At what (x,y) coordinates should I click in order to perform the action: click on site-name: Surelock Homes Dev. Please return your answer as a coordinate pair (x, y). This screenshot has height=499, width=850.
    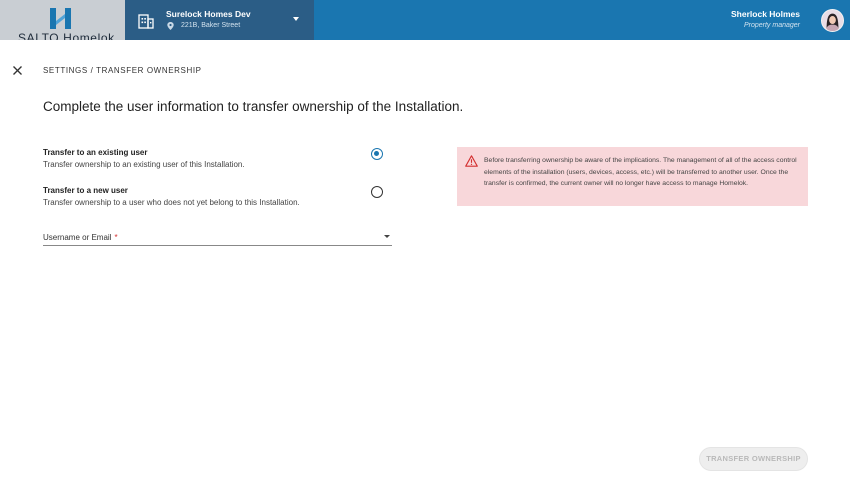
    Looking at the image, I should click on (208, 14).